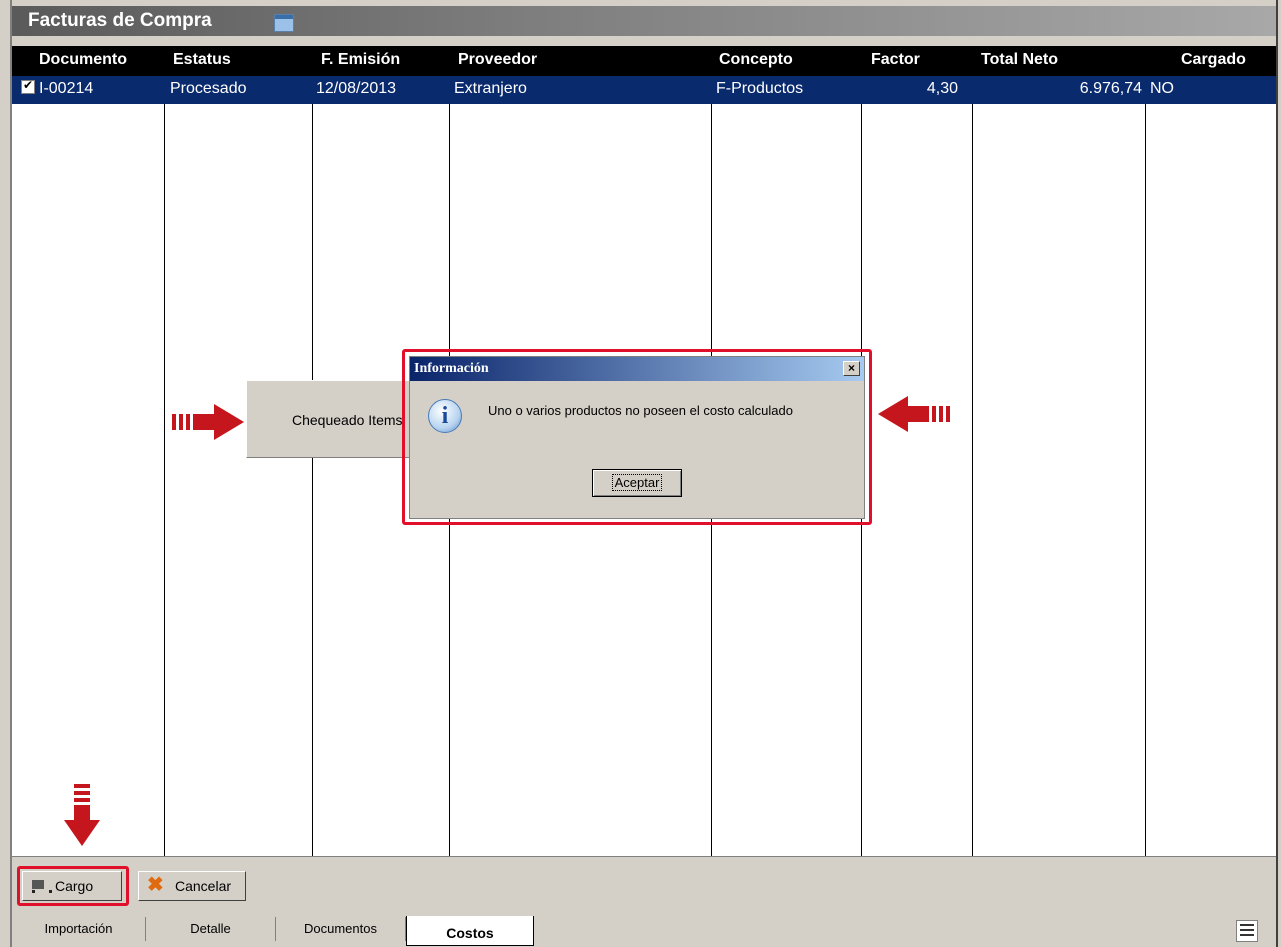 Image resolution: width=1281 pixels, height=947 pixels. Describe the element at coordinates (1110, 88) in the screenshot. I see `cell-total-neto: 6.976,74` at that location.